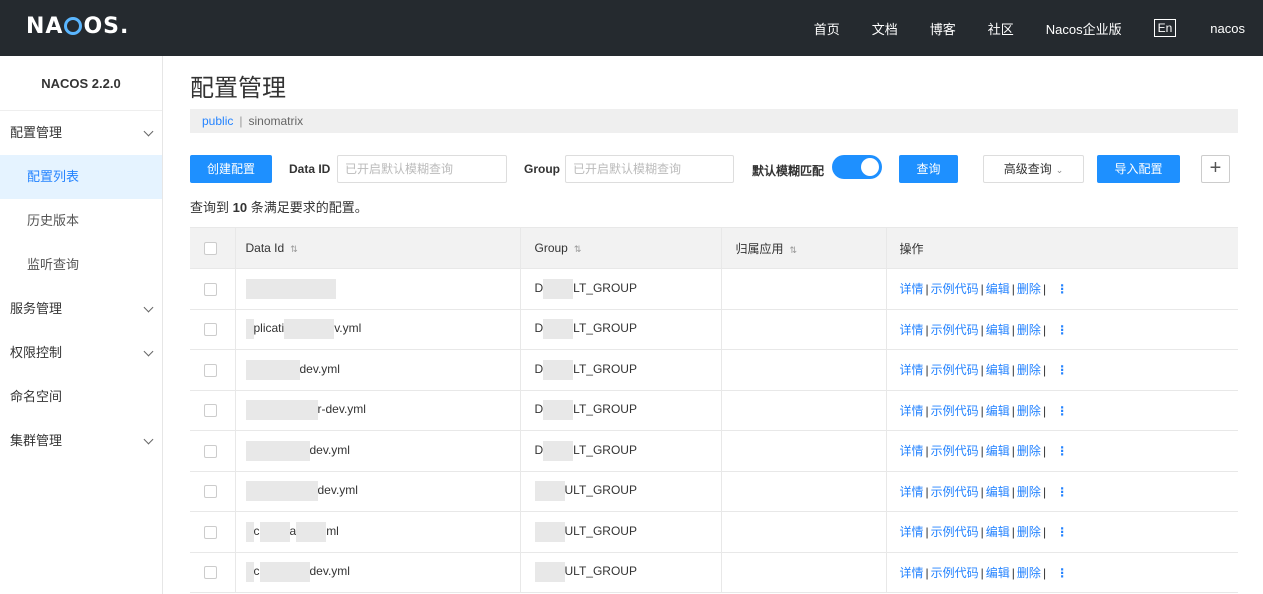 Image resolution: width=1263 pixels, height=594 pixels. I want to click on fuzzy-match-toggle, so click(857, 167).